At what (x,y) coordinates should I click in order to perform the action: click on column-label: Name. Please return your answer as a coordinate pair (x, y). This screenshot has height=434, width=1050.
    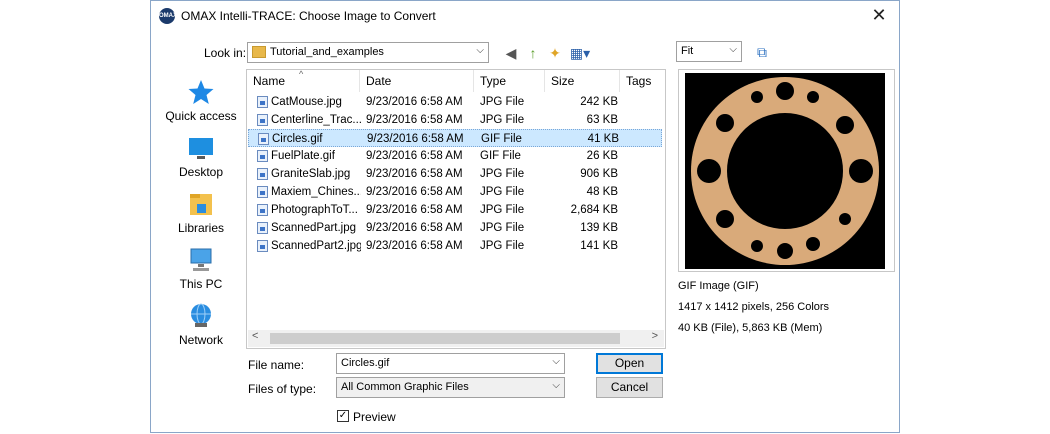
    Looking at the image, I should click on (269, 81).